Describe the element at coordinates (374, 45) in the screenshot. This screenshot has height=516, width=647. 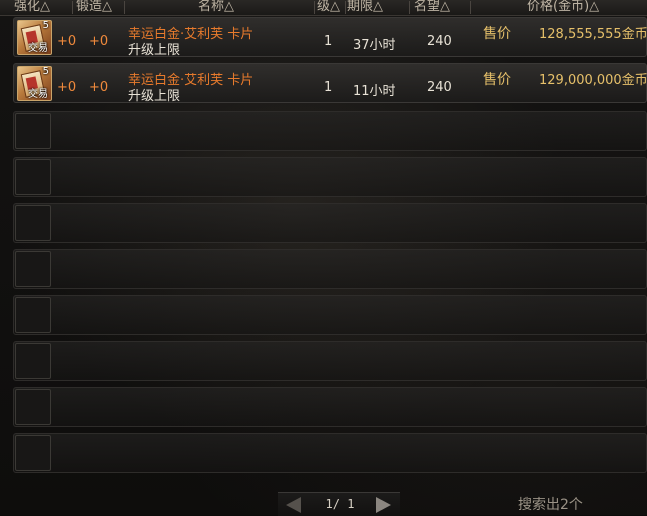
I see `item-duration: 37小时` at that location.